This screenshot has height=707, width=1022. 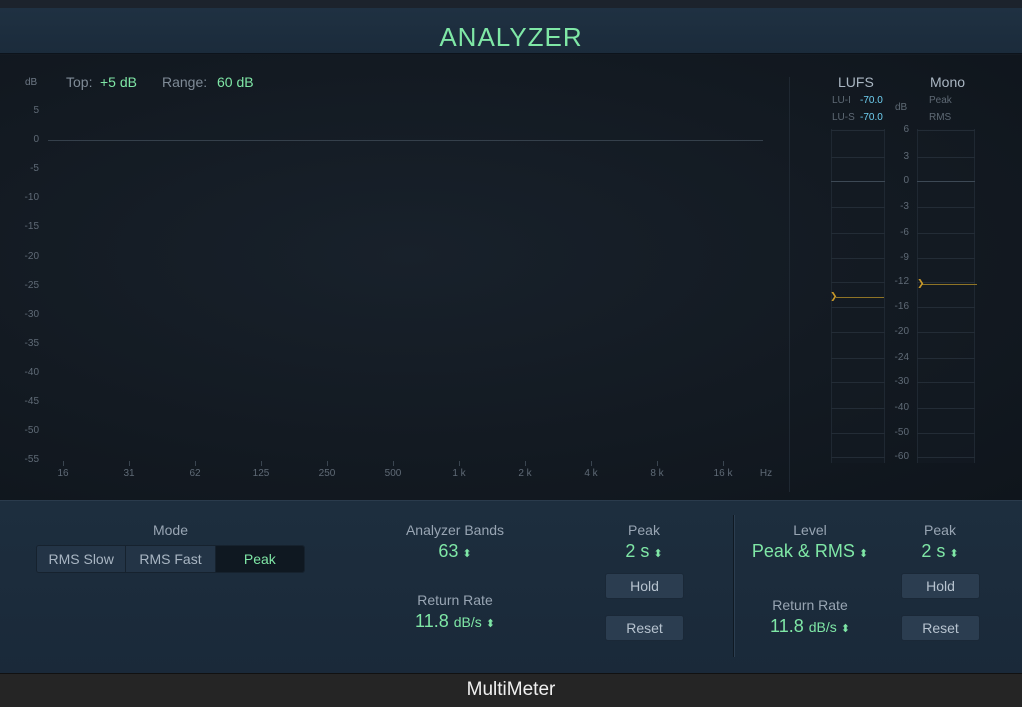 I want to click on analyzer-reset-button: Reset, so click(x=644, y=628).